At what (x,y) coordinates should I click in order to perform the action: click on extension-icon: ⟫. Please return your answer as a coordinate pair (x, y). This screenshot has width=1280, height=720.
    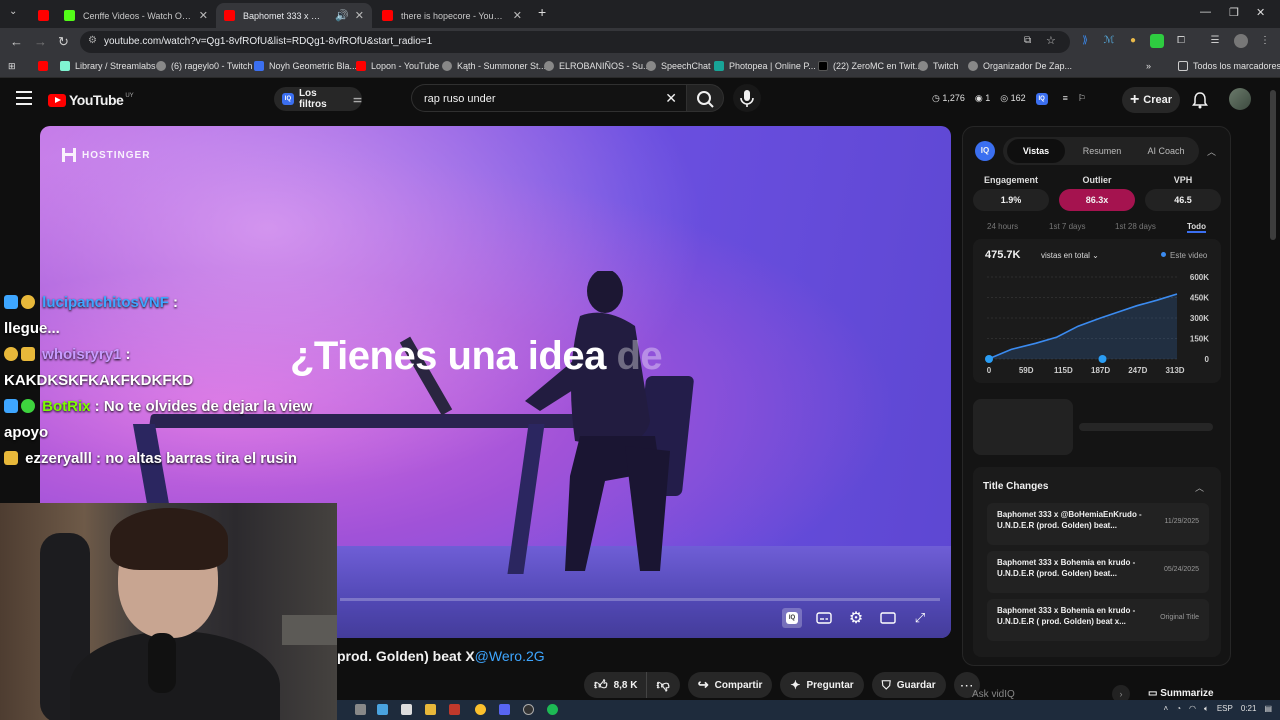
    Looking at the image, I should click on (1085, 41).